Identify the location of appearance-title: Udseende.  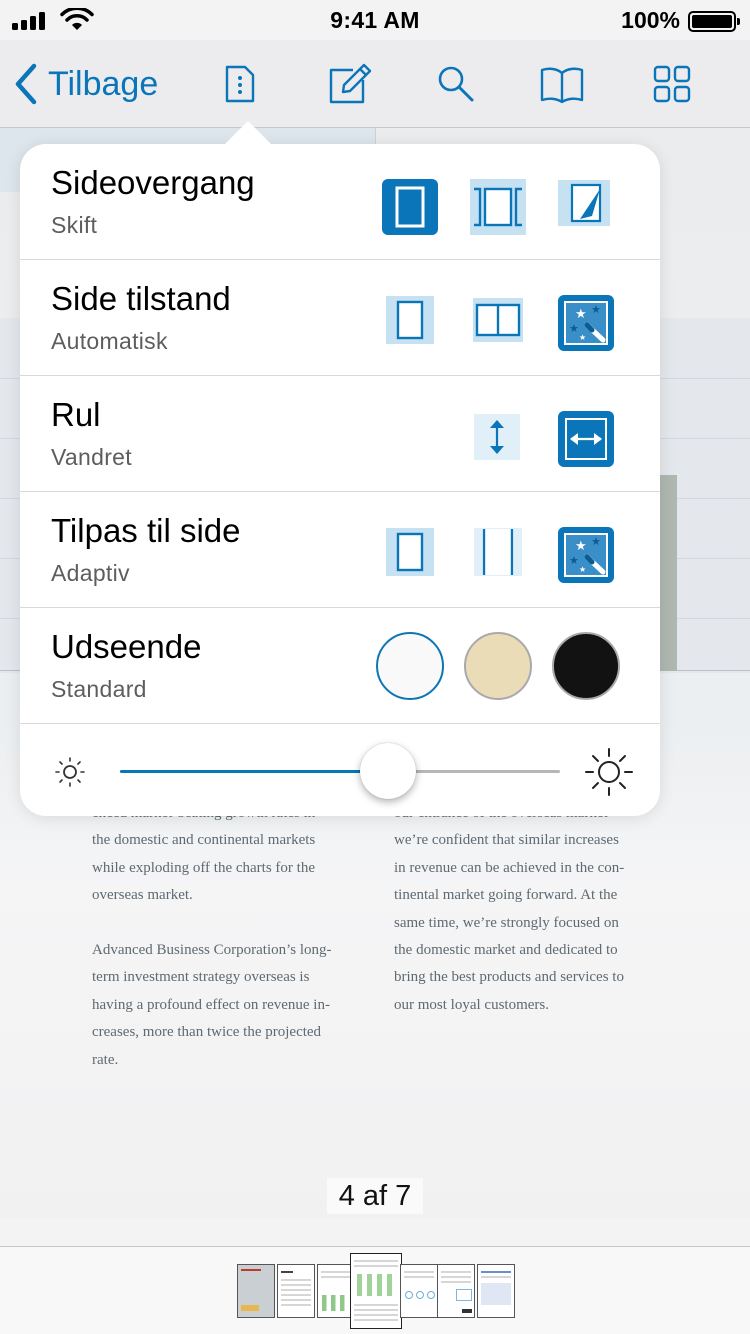
(126, 646).